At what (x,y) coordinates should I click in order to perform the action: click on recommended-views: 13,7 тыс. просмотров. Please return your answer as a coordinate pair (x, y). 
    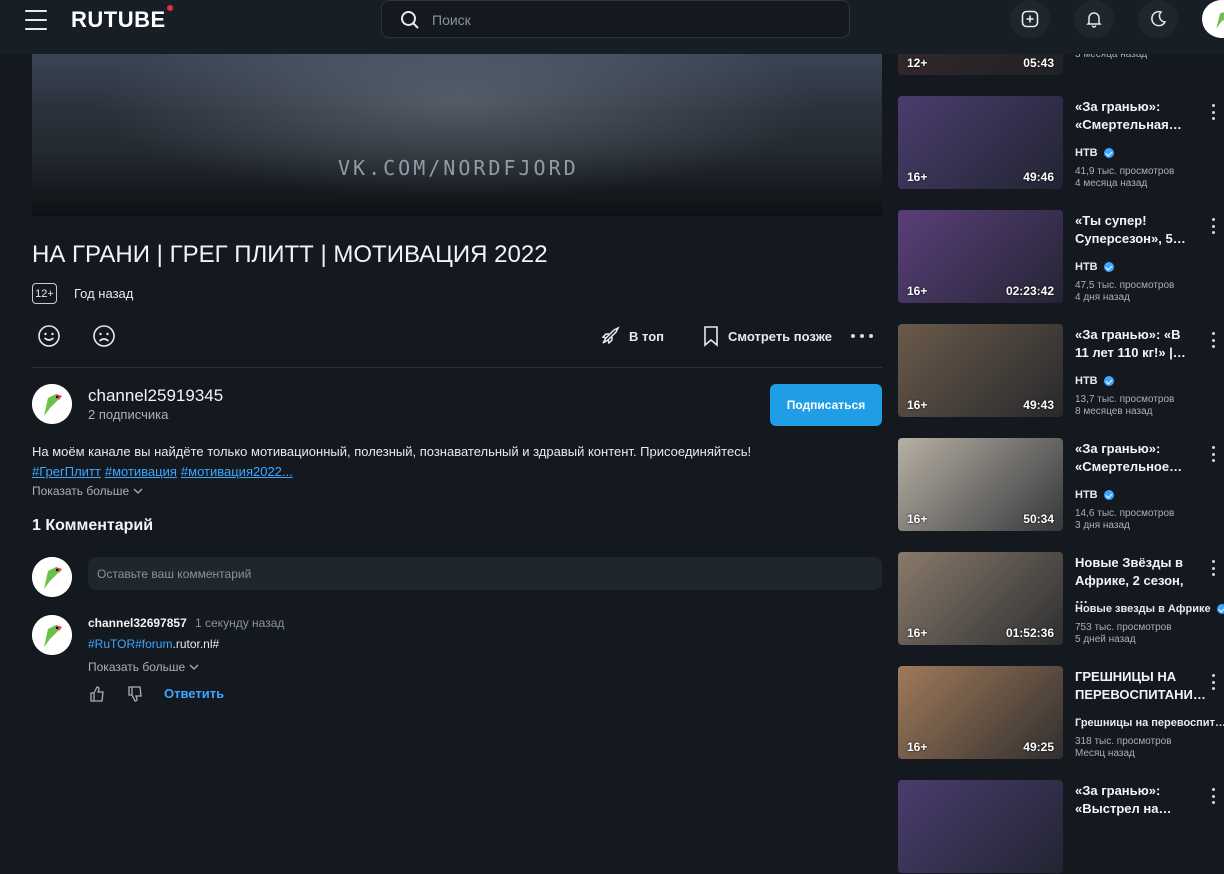
    Looking at the image, I should click on (1125, 399).